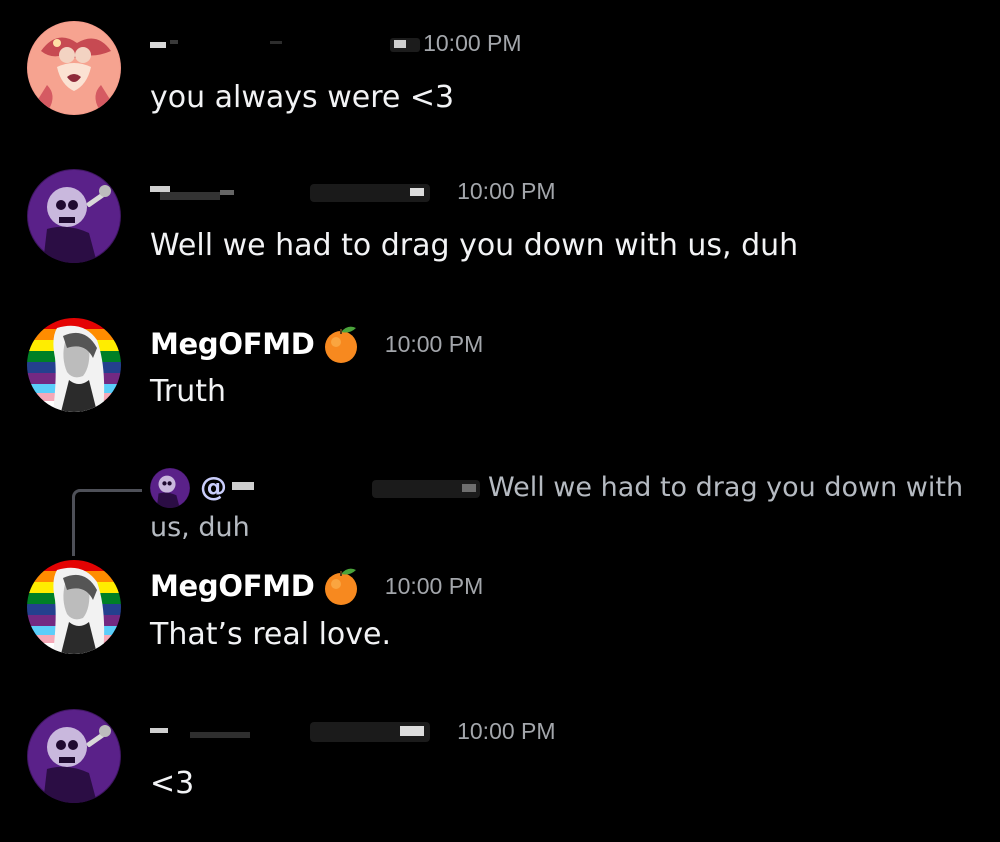 This screenshot has width=1000, height=842. I want to click on reply-mention: @, so click(213, 487).